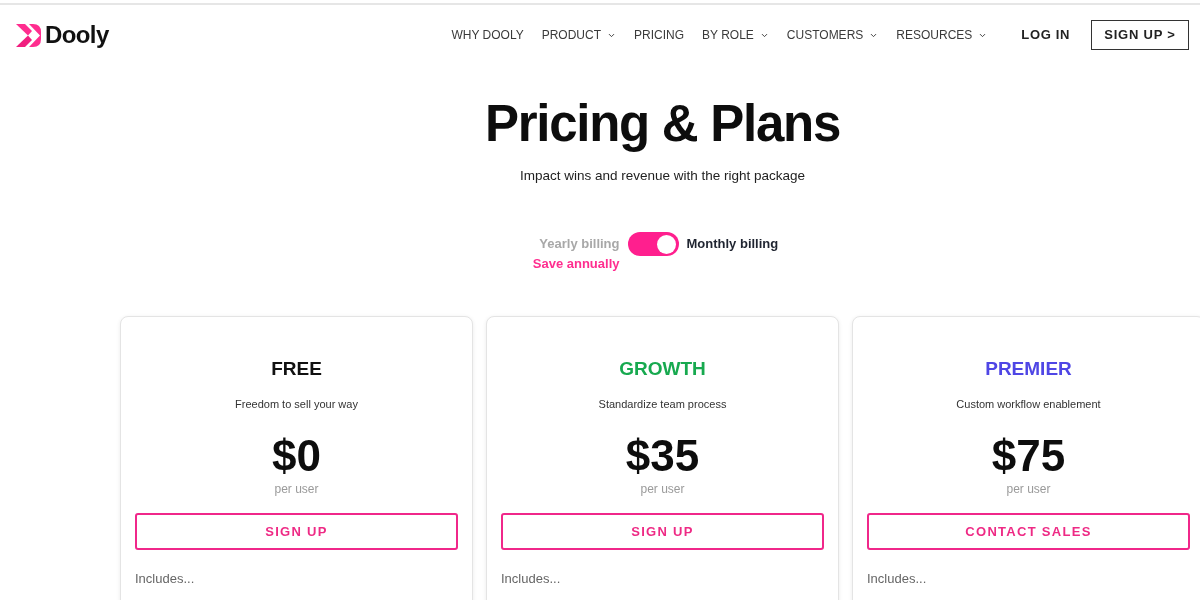  I want to click on save-note: Save annually, so click(576, 264).